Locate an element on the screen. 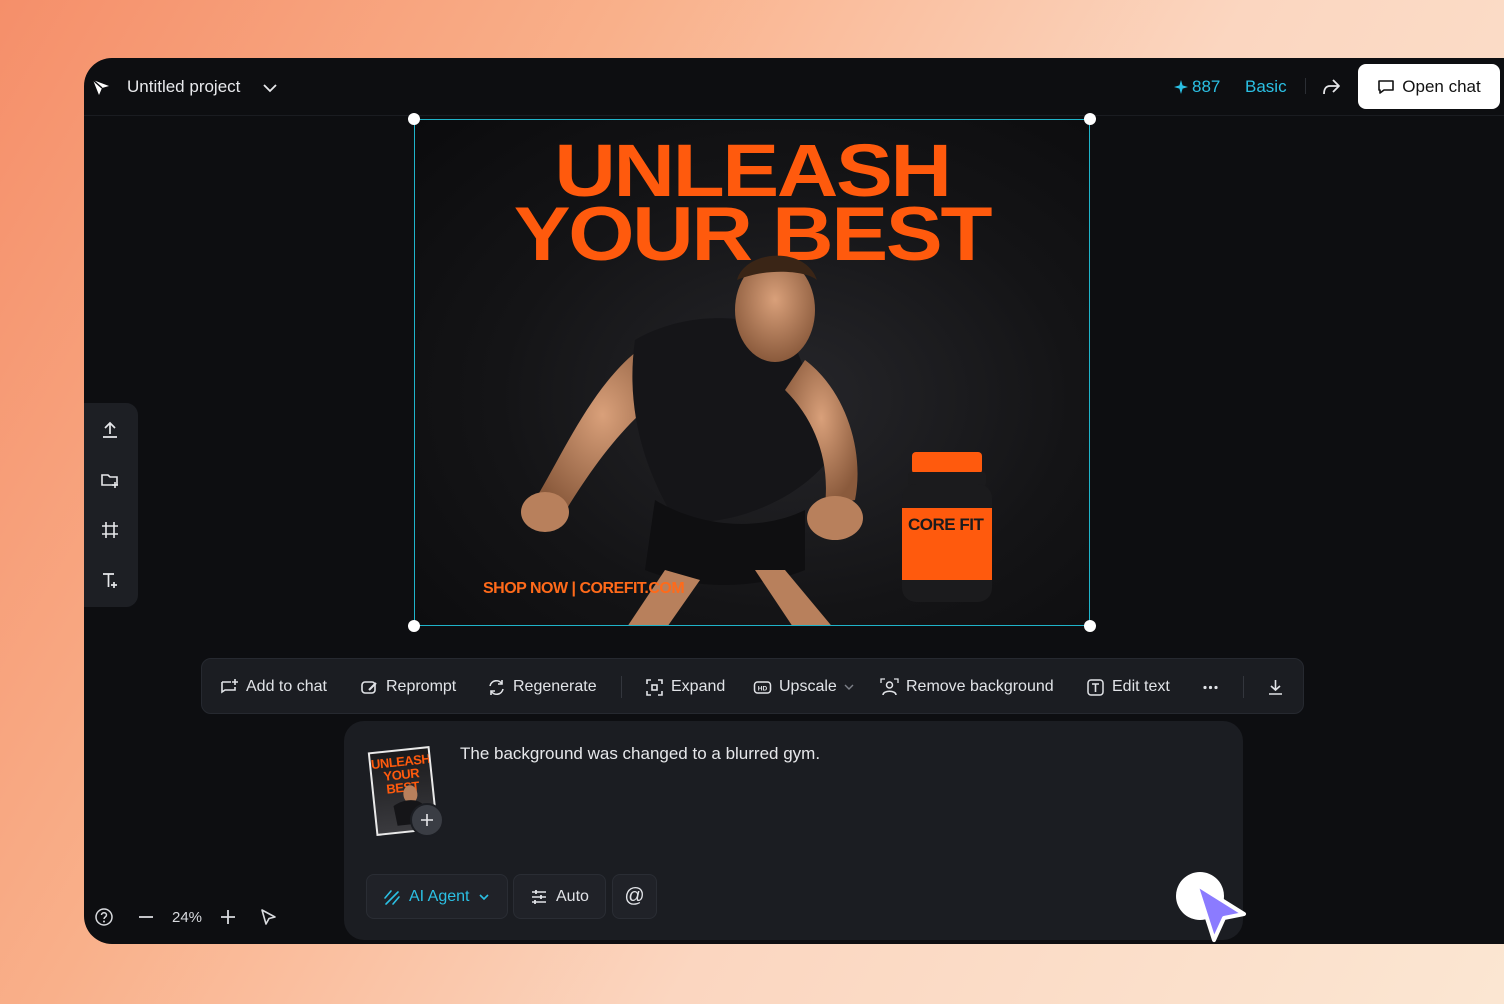  select-tool-icon is located at coordinates (268, 917).